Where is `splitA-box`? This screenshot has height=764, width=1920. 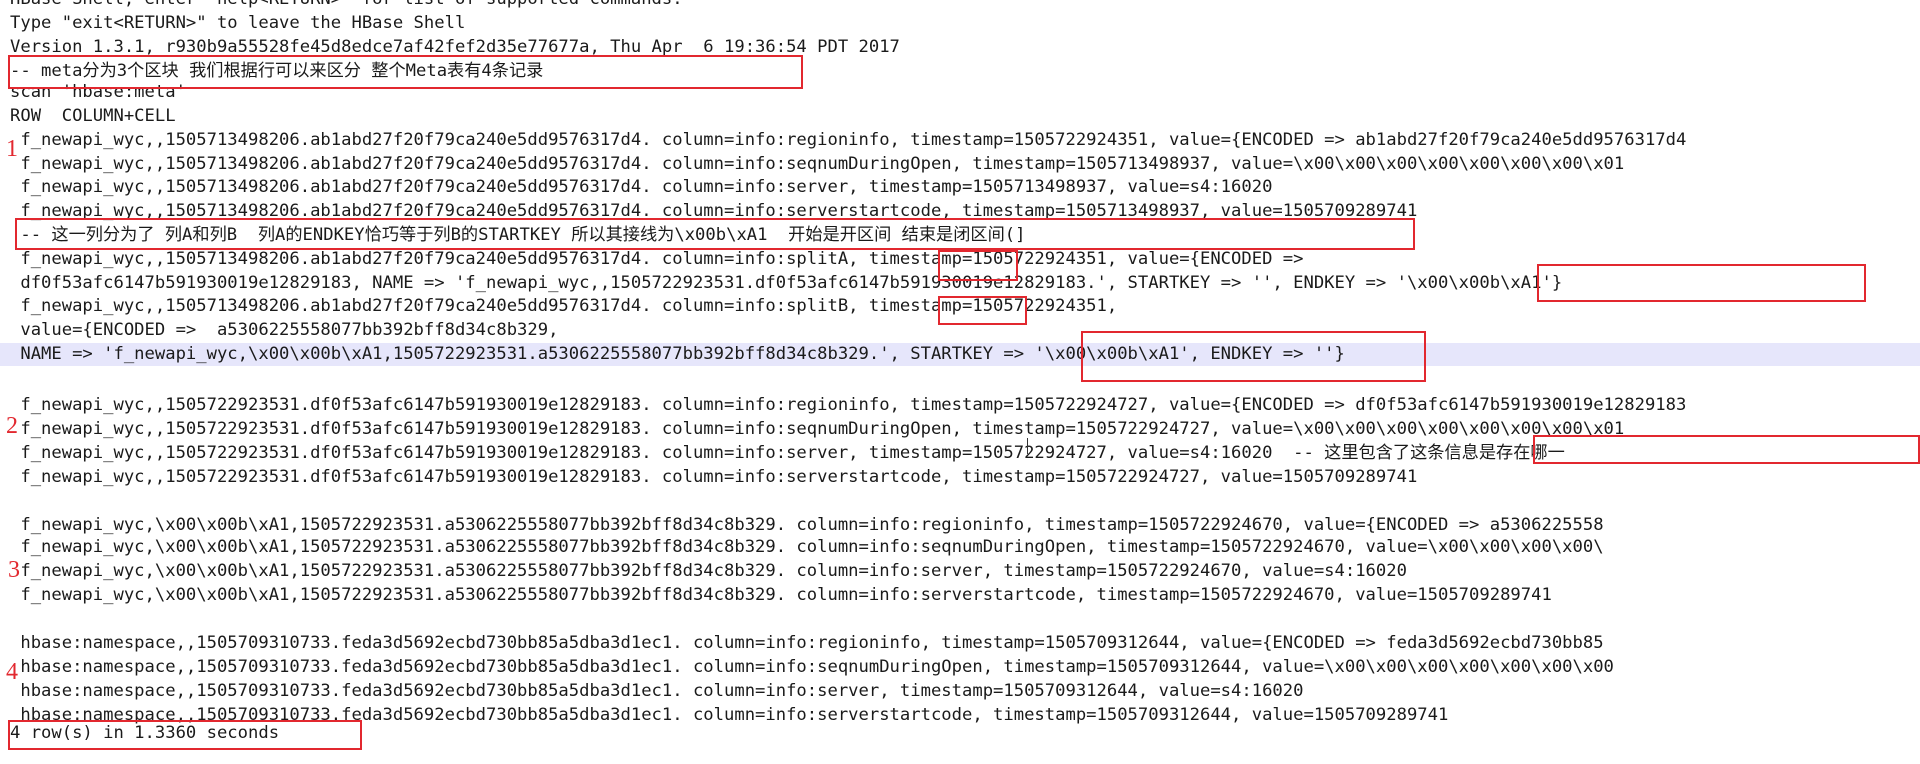 splitA-box is located at coordinates (978, 265).